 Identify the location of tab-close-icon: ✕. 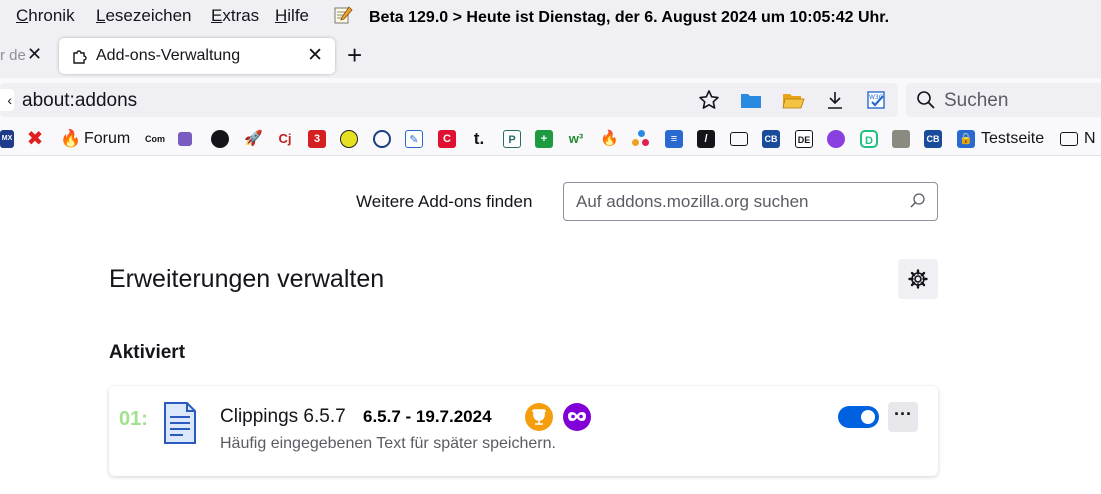
(315, 55).